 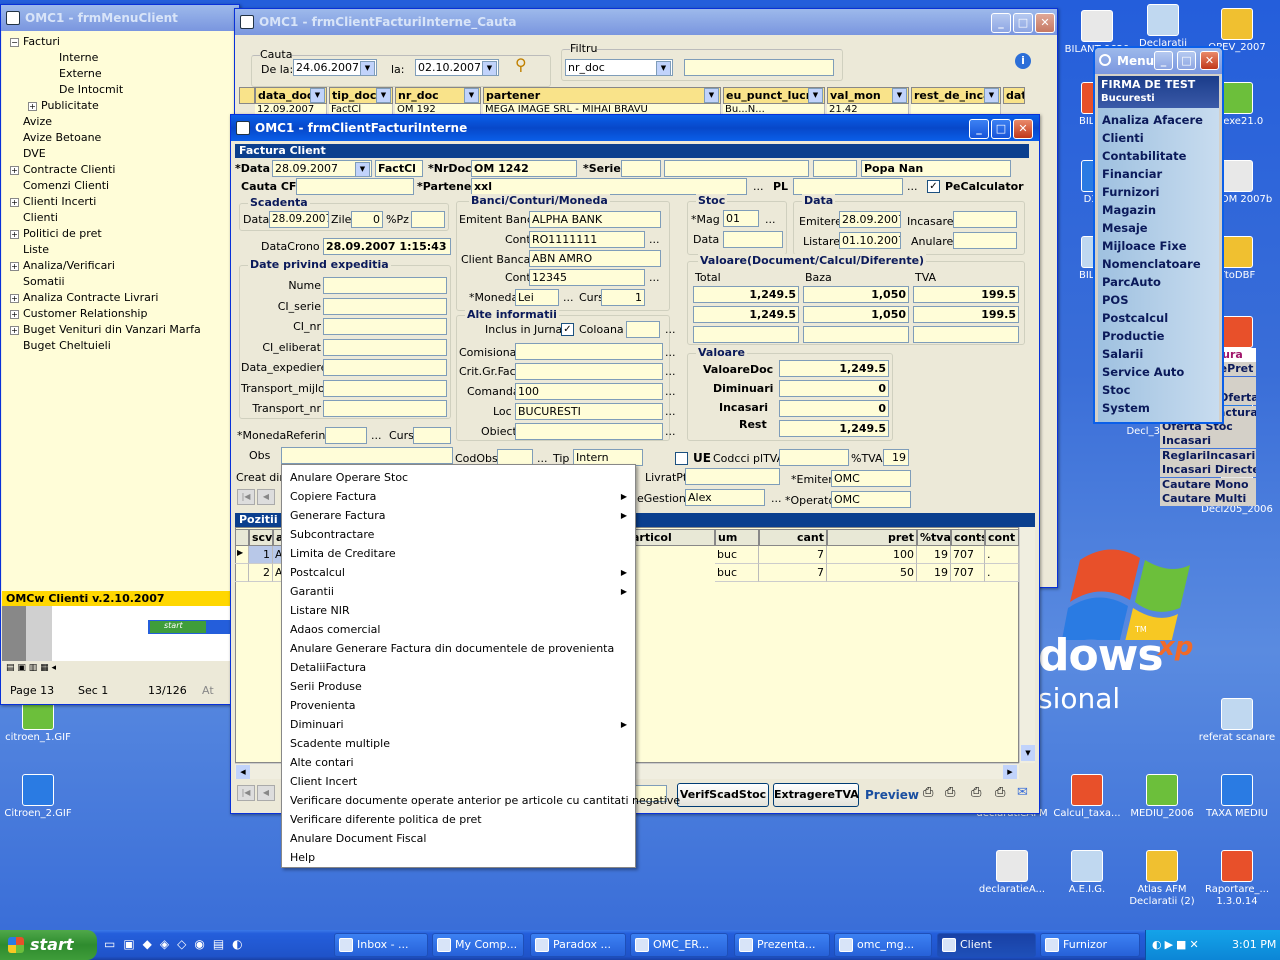 I want to click on context-menu-item: Anulare Operare Stoc, so click(x=458, y=477).